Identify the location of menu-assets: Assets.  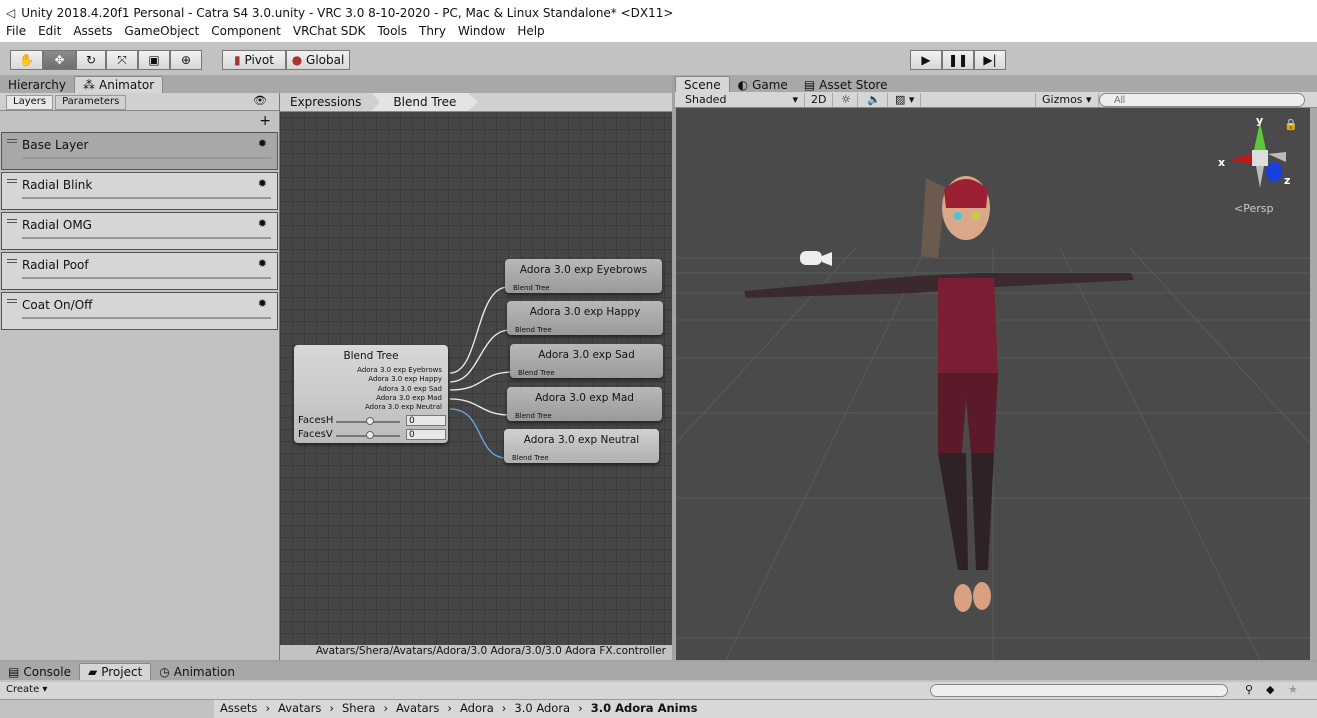
(95, 32).